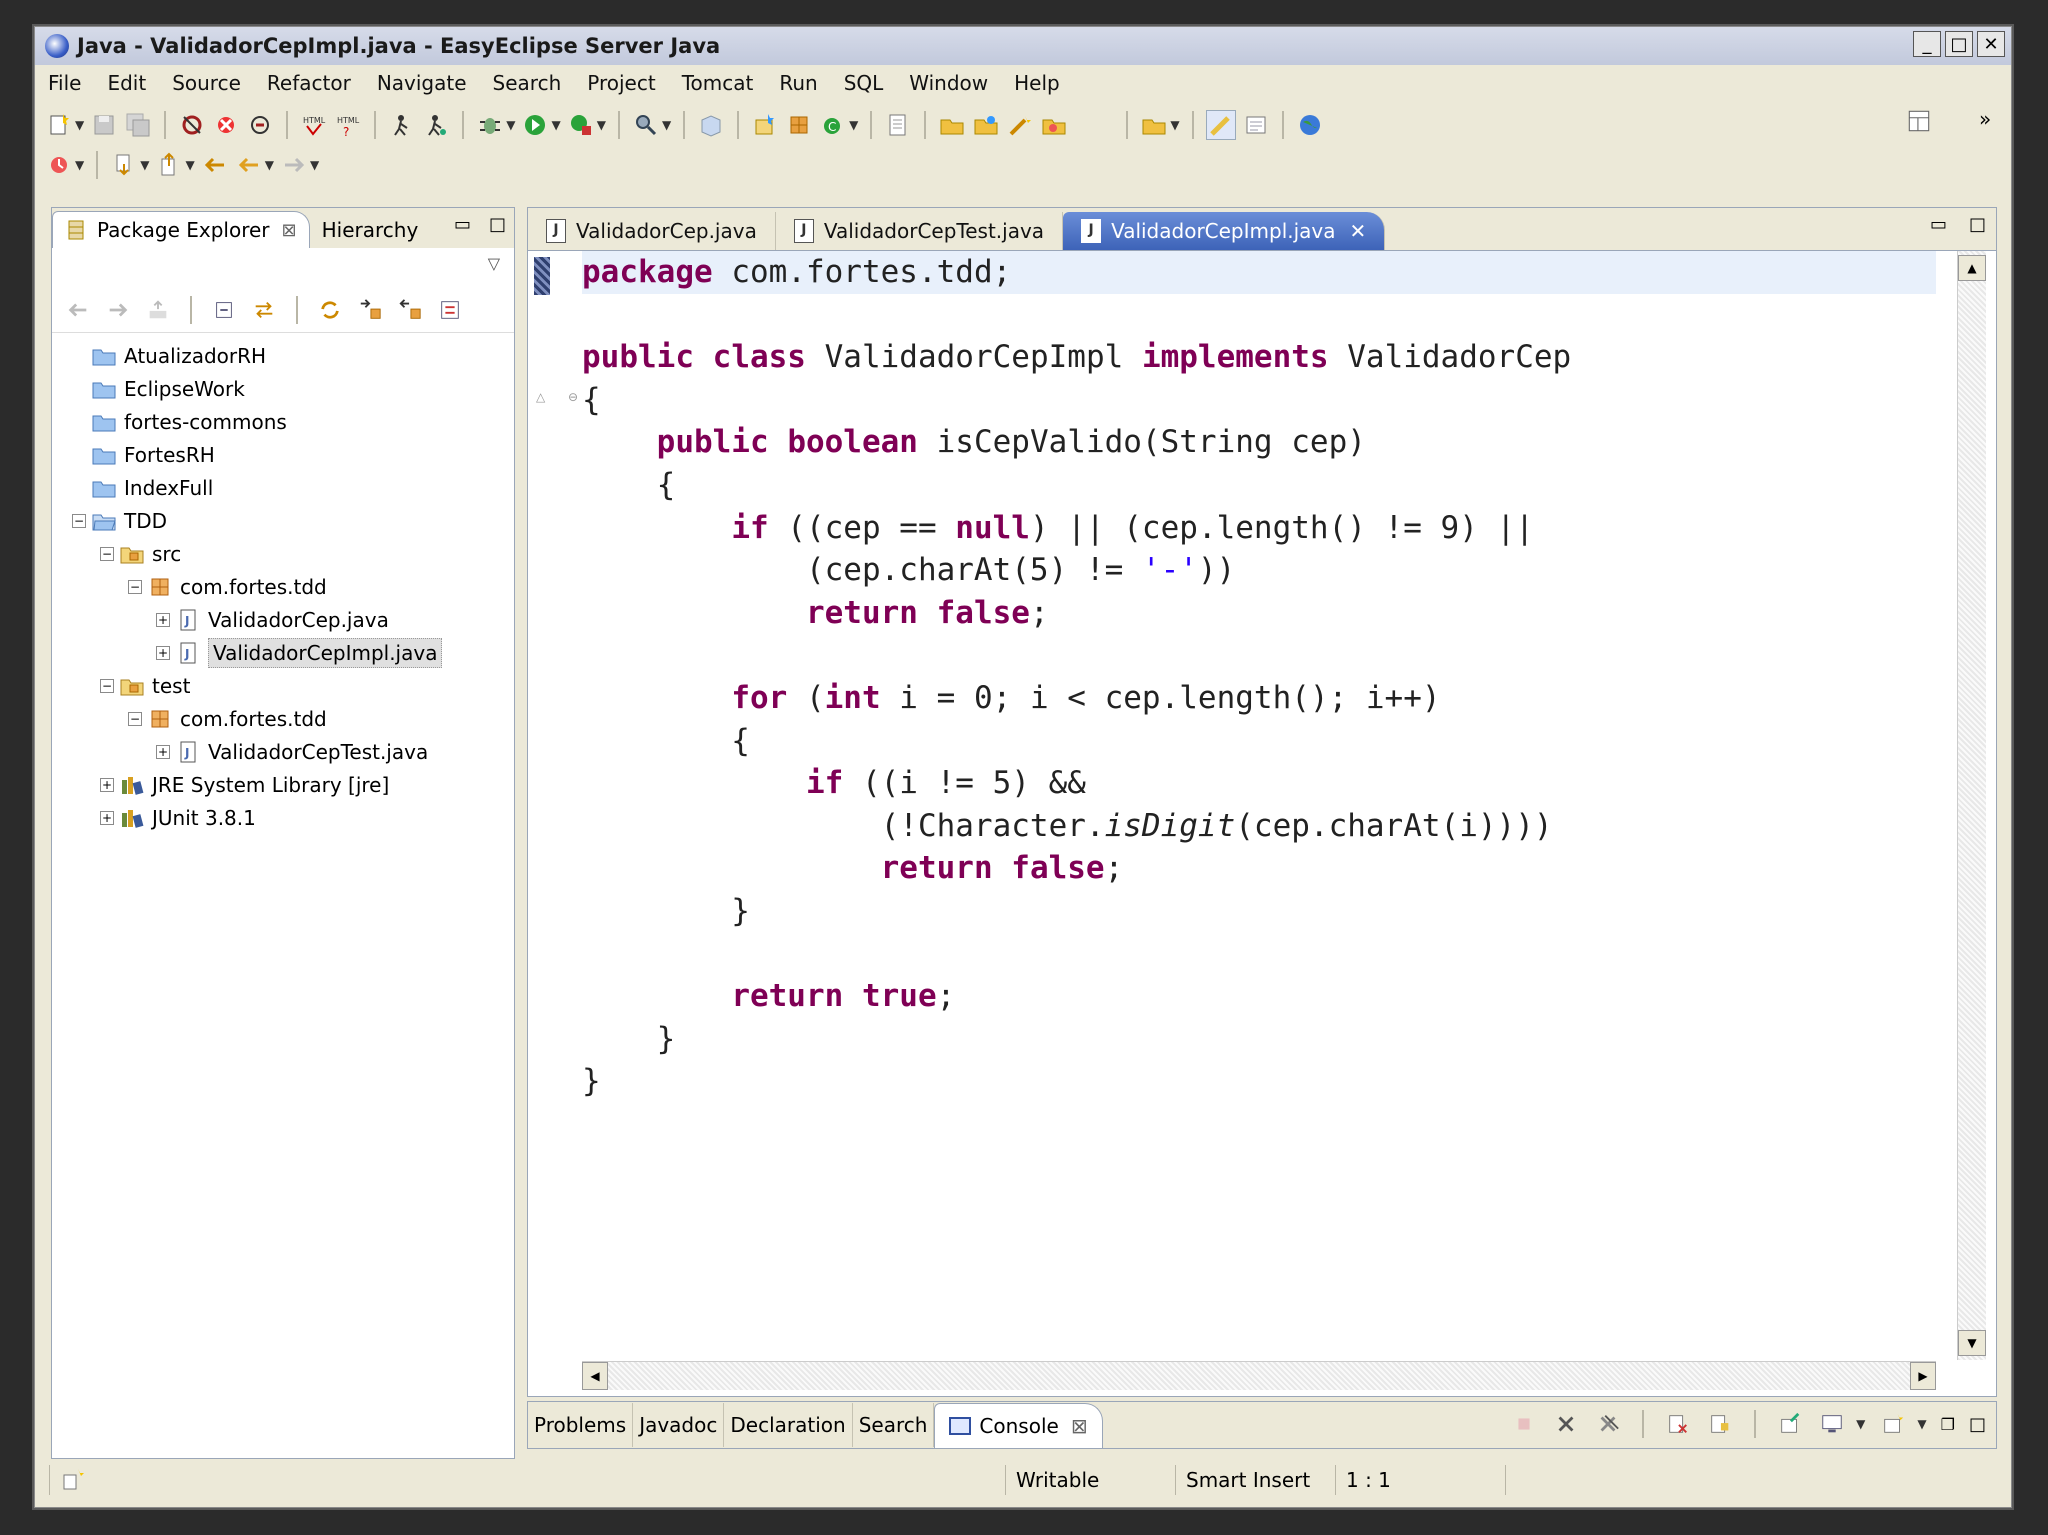  I want to click on view-menu-icon: ▽, so click(494, 263).